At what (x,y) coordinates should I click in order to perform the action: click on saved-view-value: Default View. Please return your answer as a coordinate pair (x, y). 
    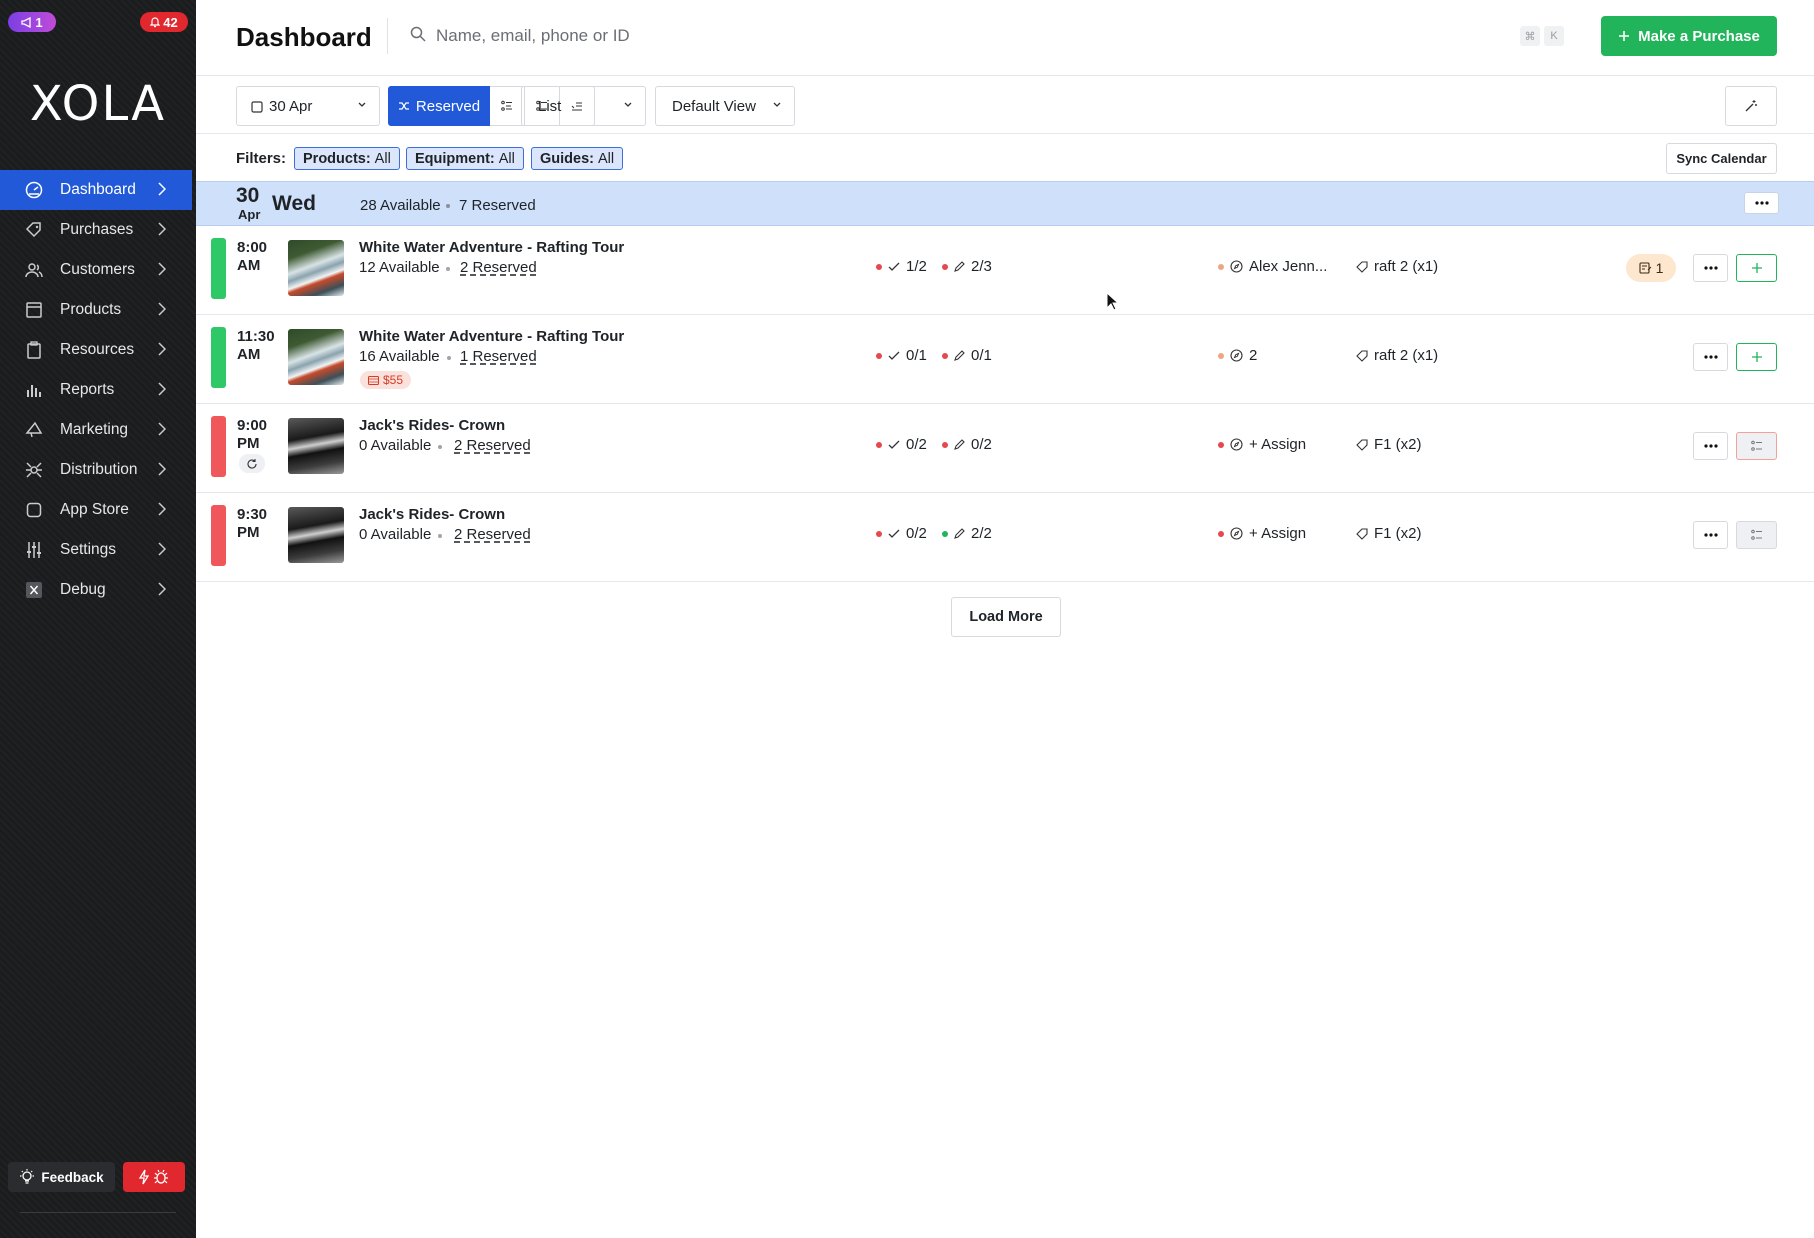
    Looking at the image, I should click on (714, 106).